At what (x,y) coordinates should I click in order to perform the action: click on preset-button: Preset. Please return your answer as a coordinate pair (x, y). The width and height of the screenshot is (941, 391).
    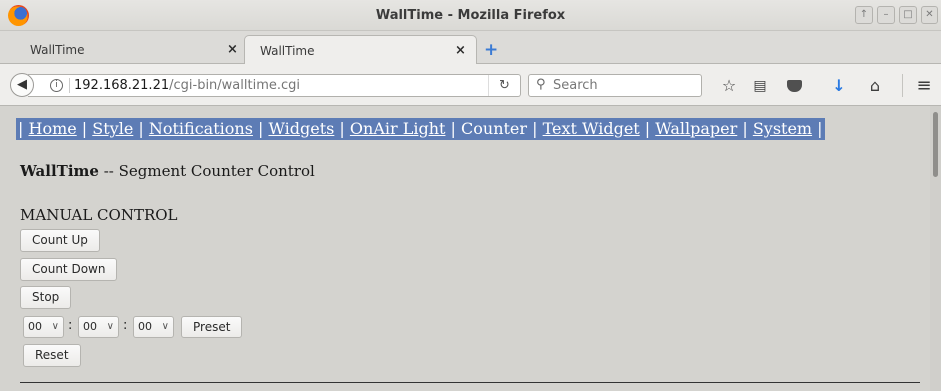
    Looking at the image, I should click on (212, 327).